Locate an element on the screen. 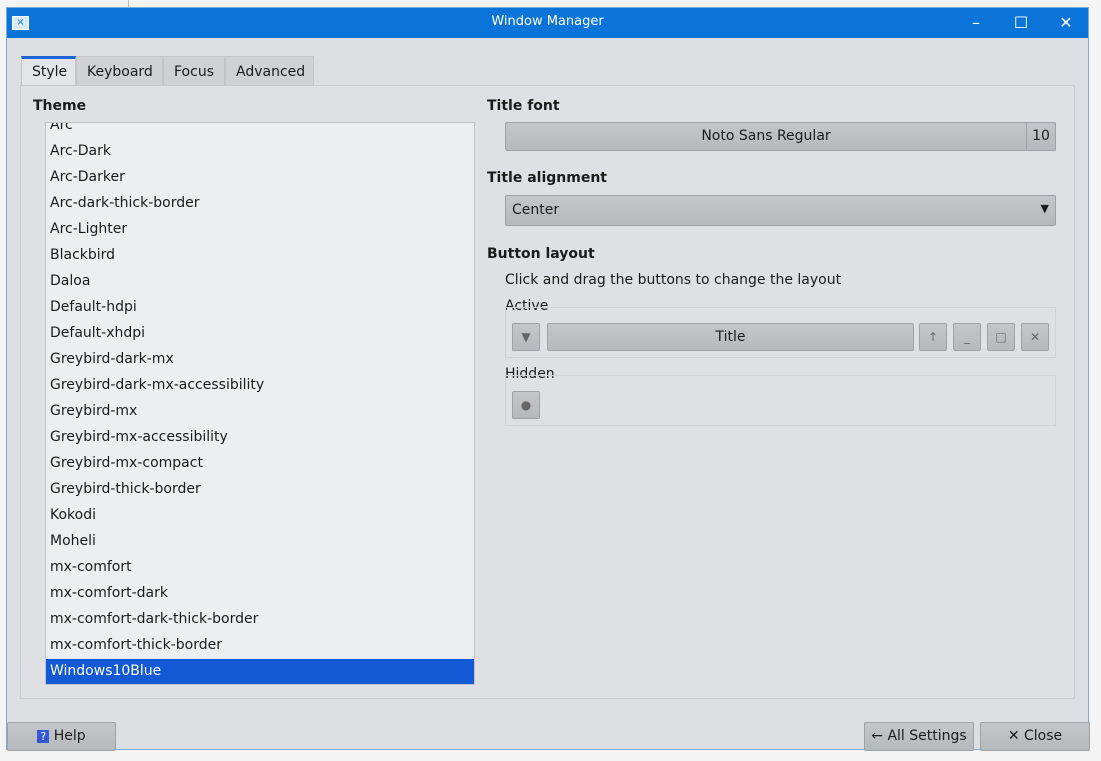  theme-item: Blackbird is located at coordinates (260, 256).